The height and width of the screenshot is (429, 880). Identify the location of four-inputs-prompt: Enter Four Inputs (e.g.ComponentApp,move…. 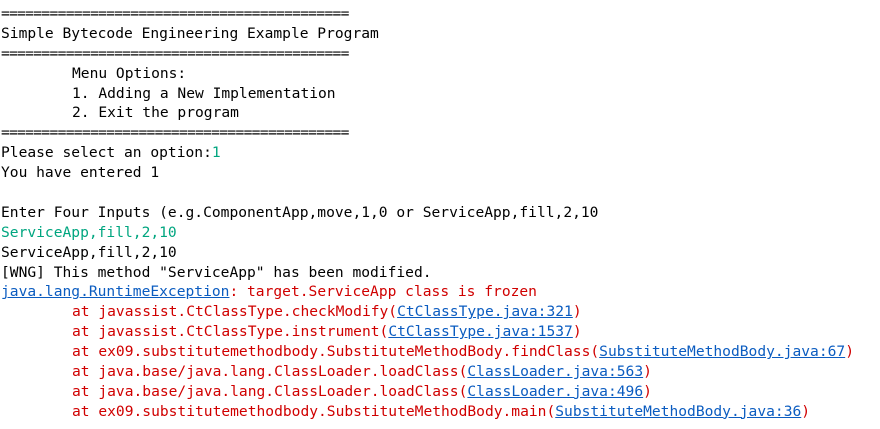
(300, 212).